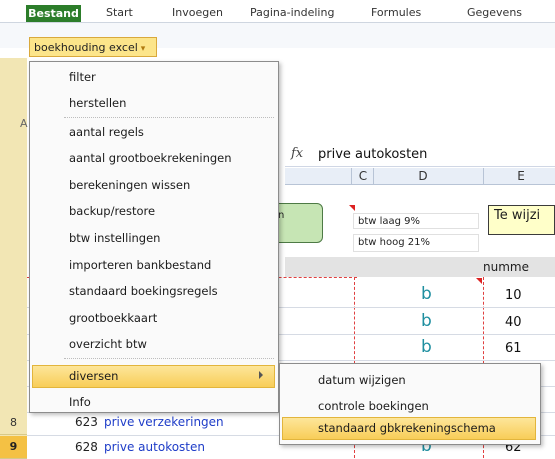 This screenshot has width=555, height=459. What do you see at coordinates (513, 322) in the screenshot?
I see `cell-number: 40` at bounding box center [513, 322].